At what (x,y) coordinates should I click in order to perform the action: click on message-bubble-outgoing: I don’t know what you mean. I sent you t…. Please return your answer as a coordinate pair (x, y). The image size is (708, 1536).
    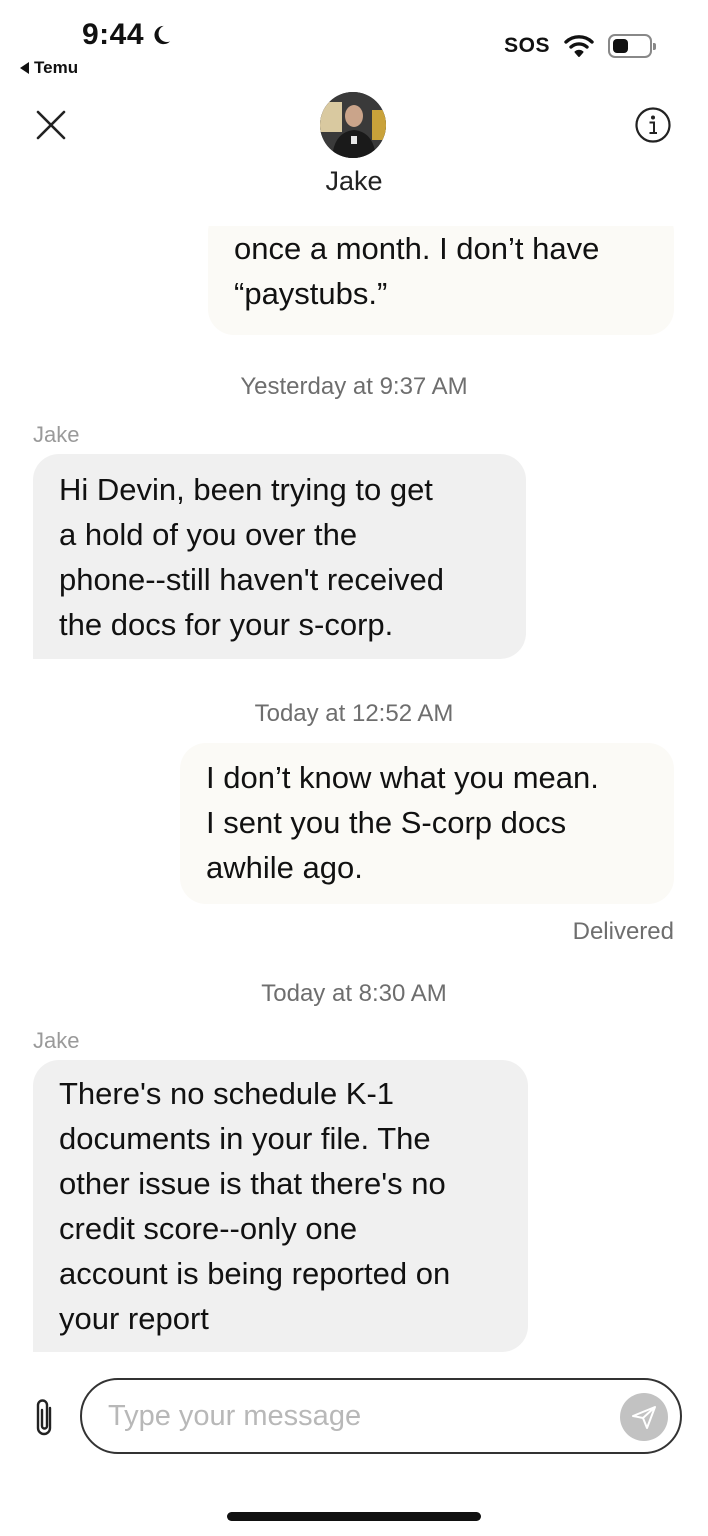
    Looking at the image, I should click on (427, 823).